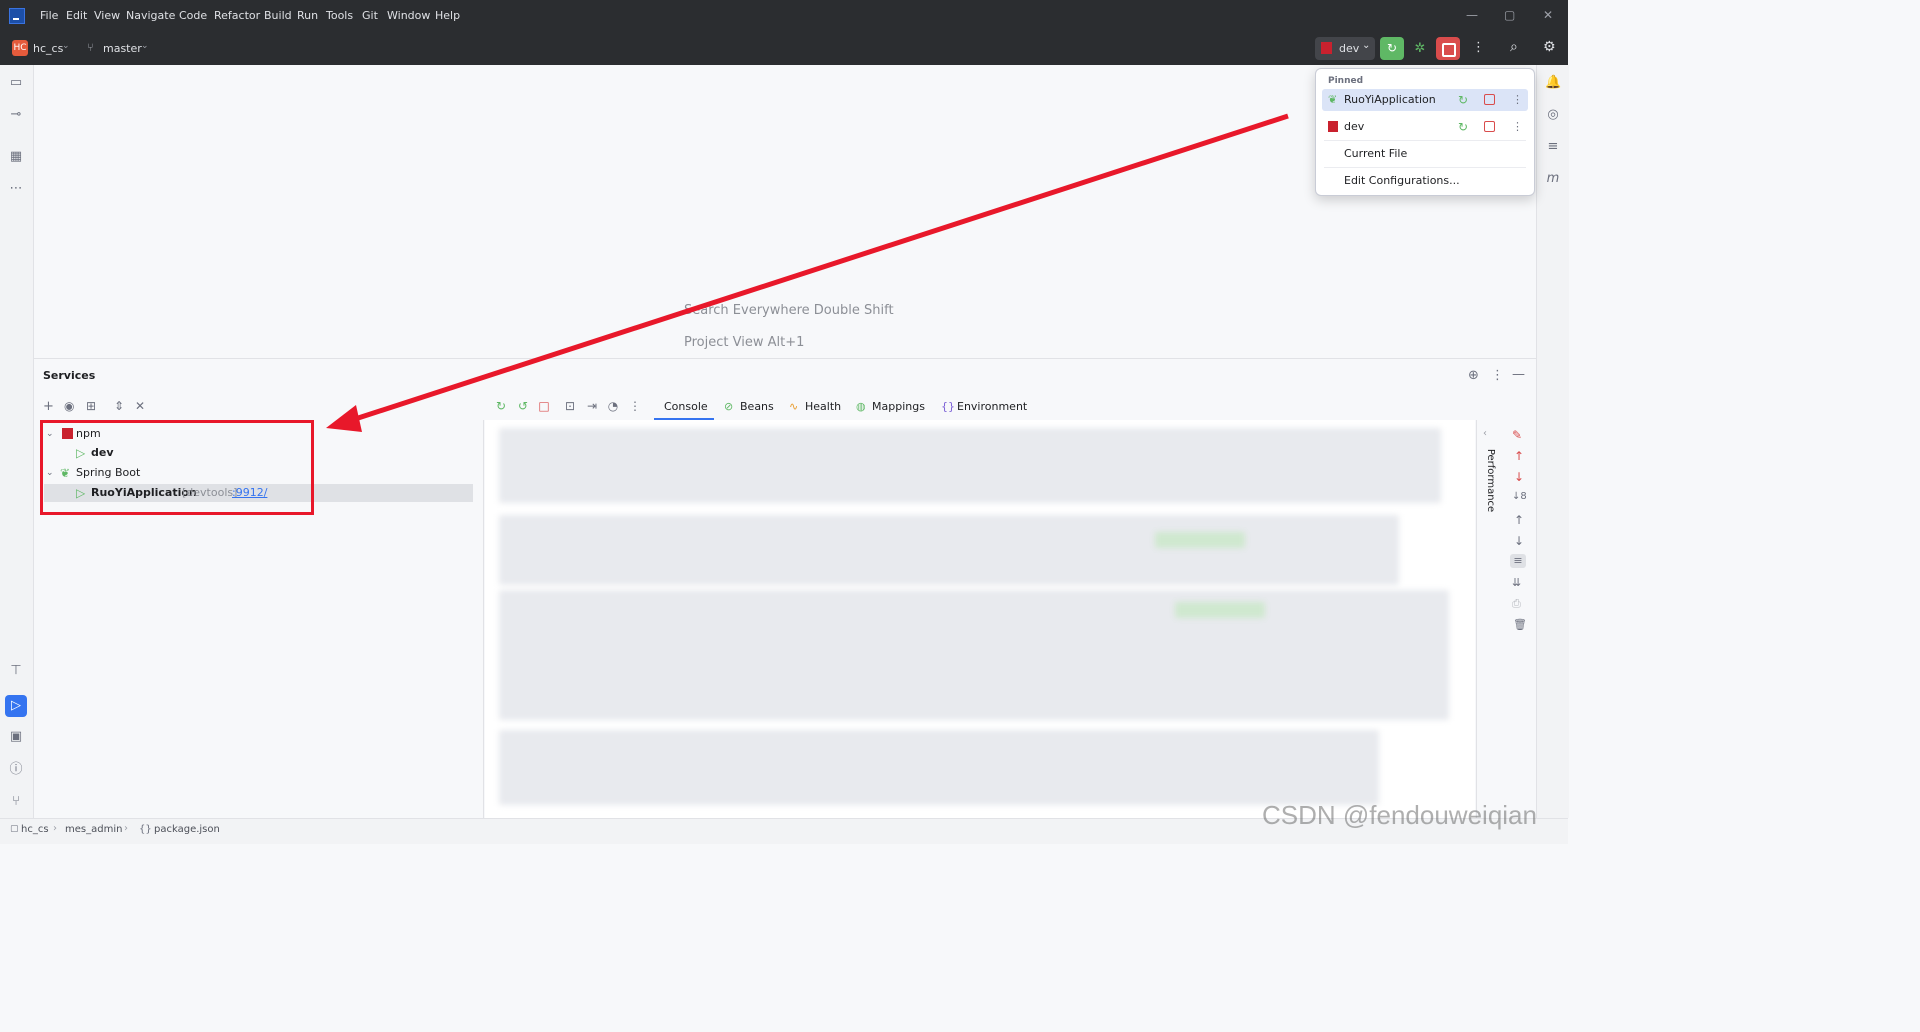  Describe the element at coordinates (1390, 99) in the screenshot. I see `popup-item-label: RuoYiApplication` at that location.